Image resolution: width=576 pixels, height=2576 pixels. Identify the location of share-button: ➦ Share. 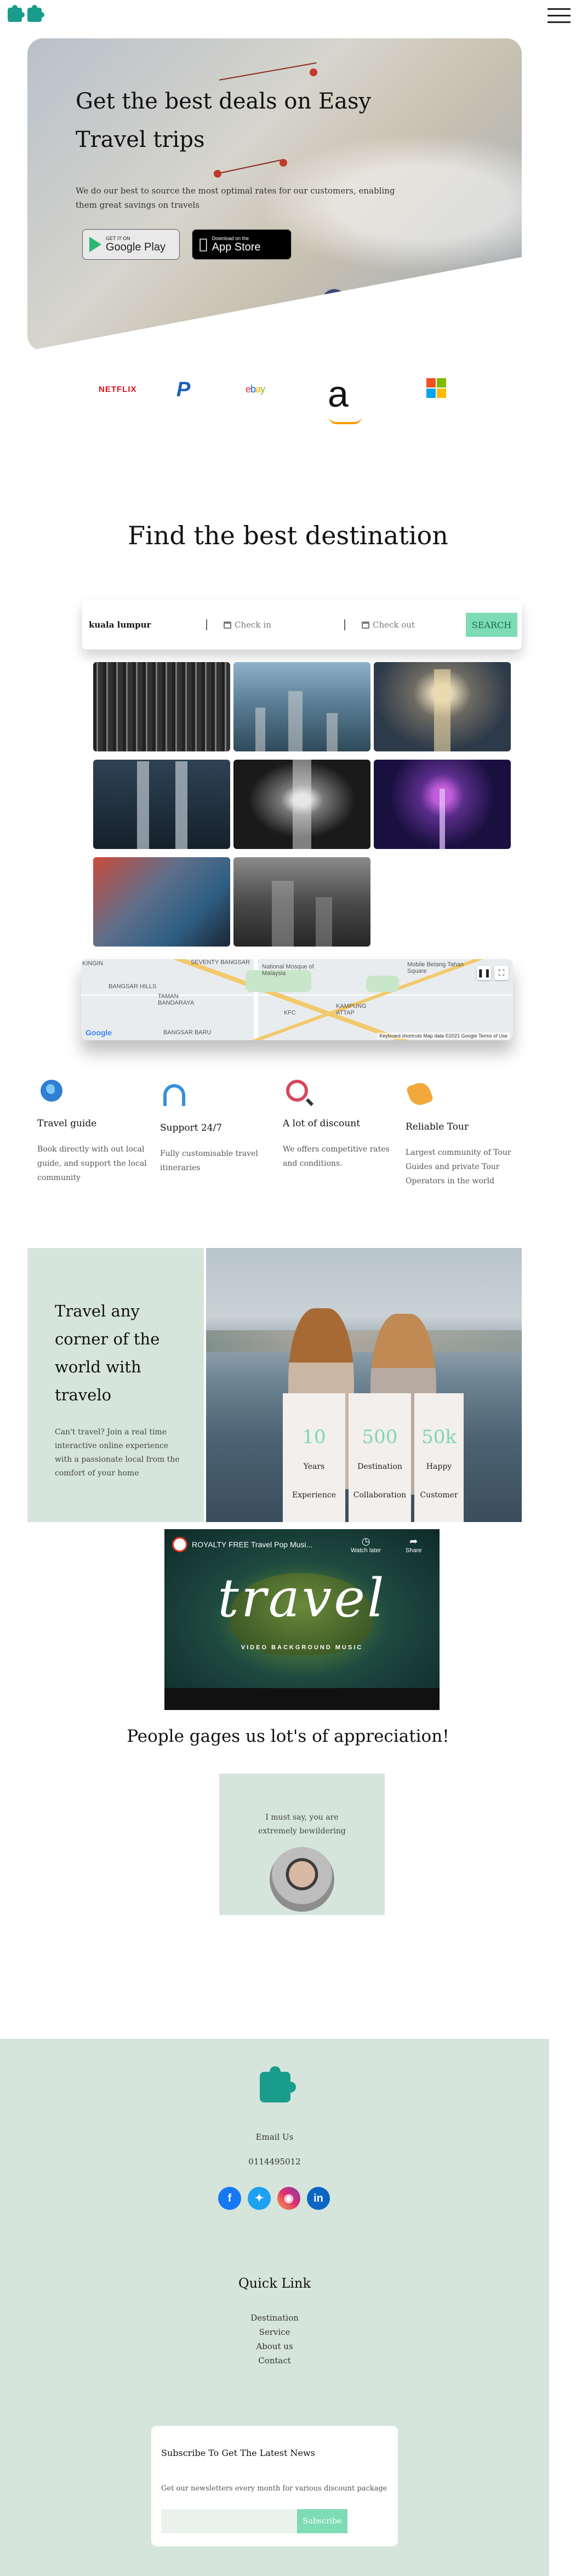
(413, 1545).